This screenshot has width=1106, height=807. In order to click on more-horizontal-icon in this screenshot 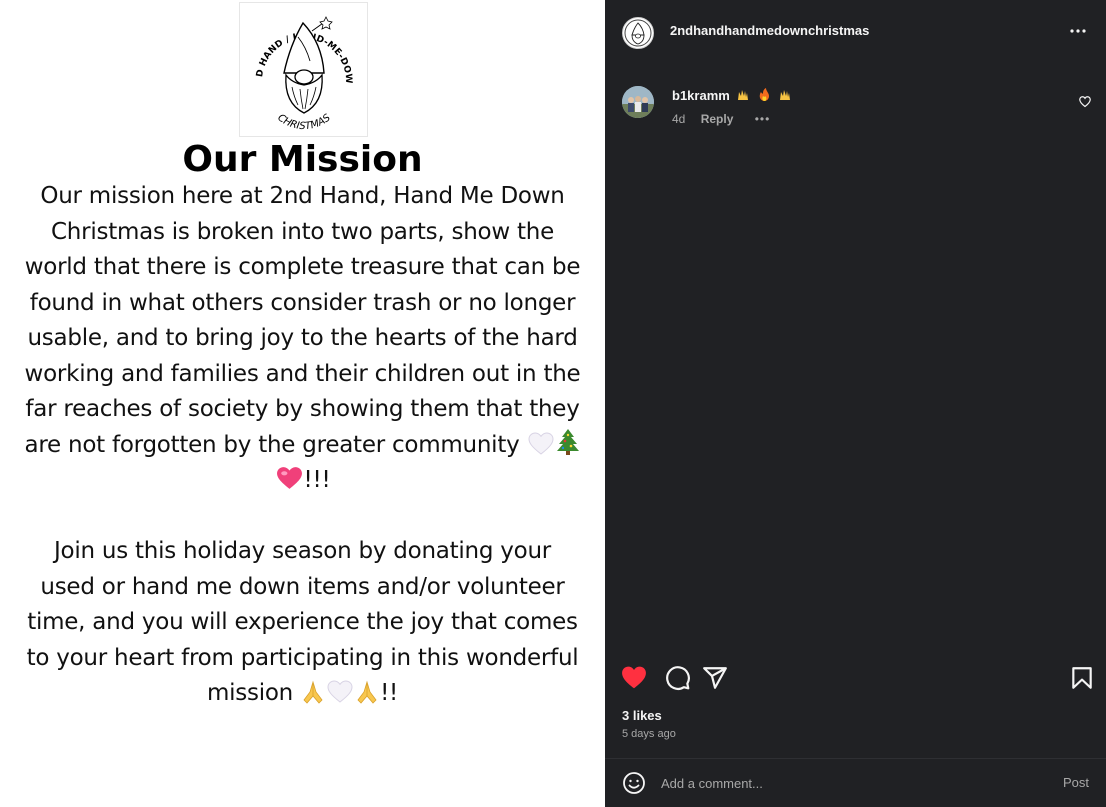, I will do `click(1078, 31)`.